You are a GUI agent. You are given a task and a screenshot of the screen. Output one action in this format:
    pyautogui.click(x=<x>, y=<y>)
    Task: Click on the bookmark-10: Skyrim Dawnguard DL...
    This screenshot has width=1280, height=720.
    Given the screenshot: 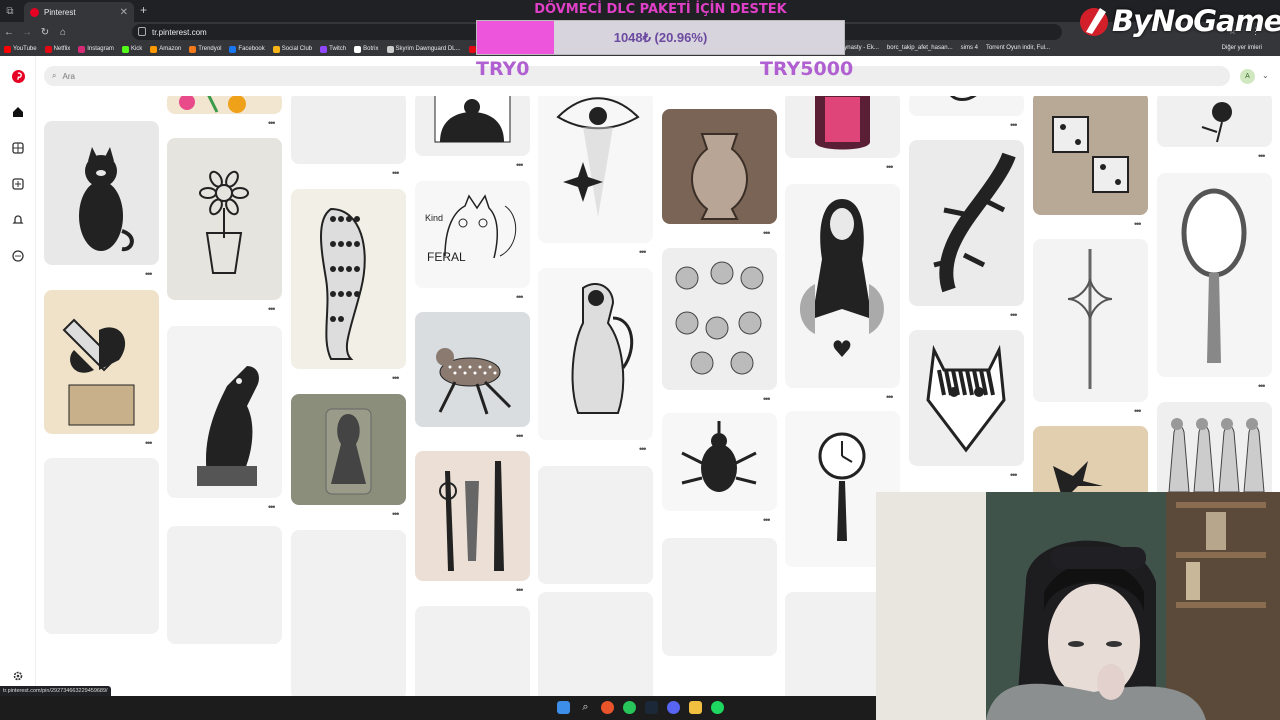 What is the action you would take?
    pyautogui.click(x=423, y=49)
    